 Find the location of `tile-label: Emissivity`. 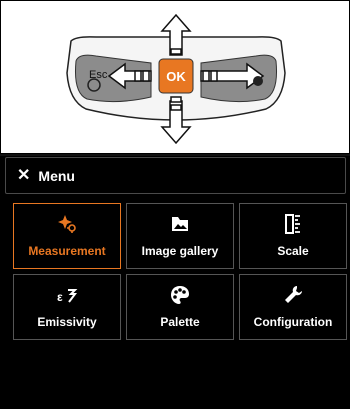

tile-label: Emissivity is located at coordinates (67, 322).